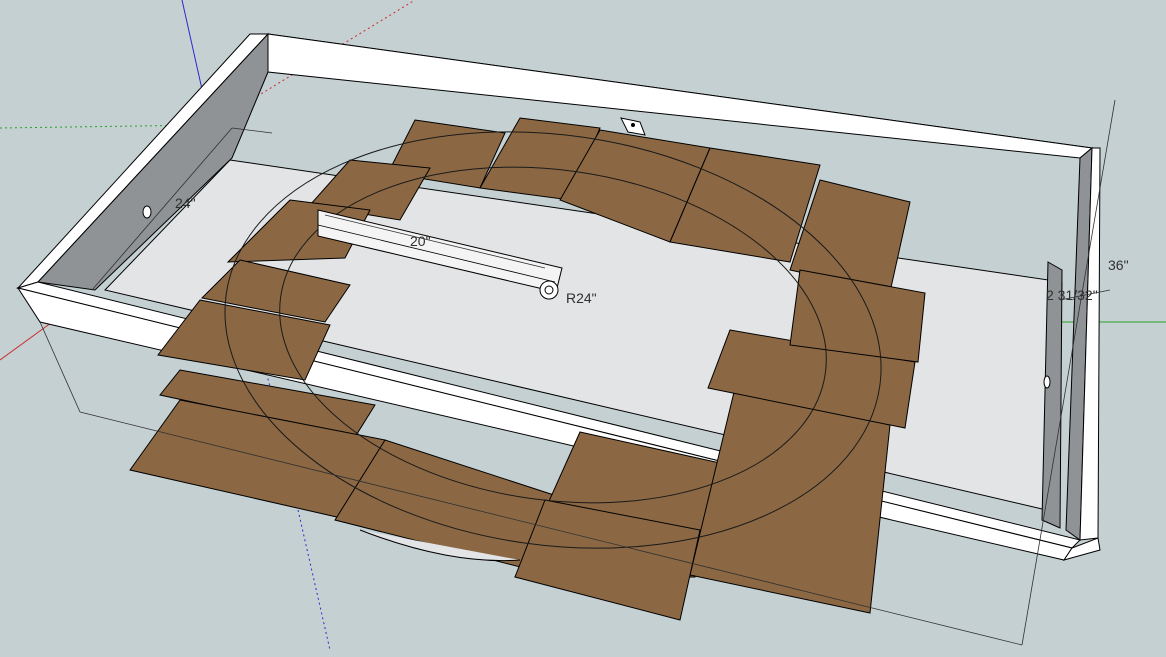  I want to click on protractor-icon, so click(633, 126).